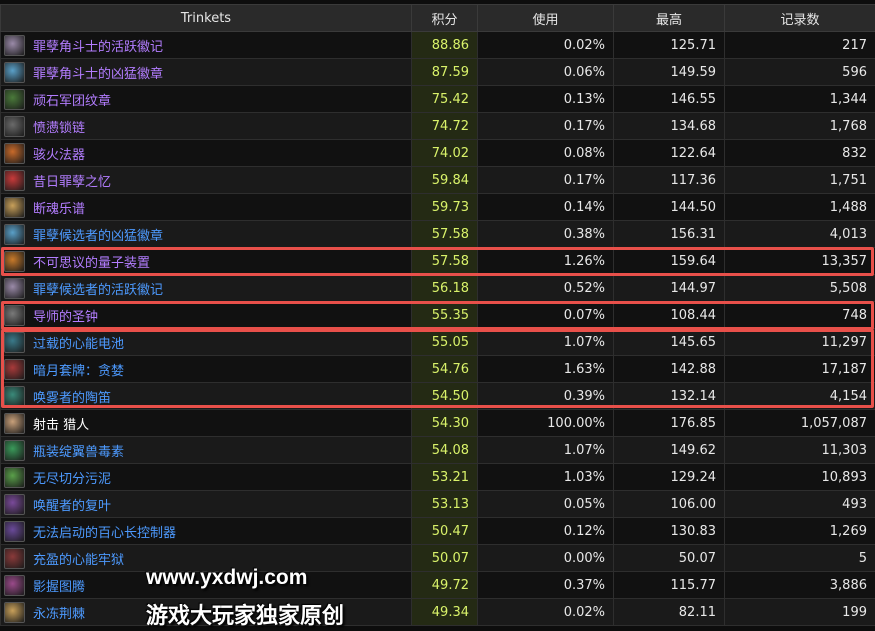 The image size is (875, 631). What do you see at coordinates (437, 207) in the screenshot?
I see `table-row: 断魂乐谱 59.73 0.14% 144.50 1,488` at bounding box center [437, 207].